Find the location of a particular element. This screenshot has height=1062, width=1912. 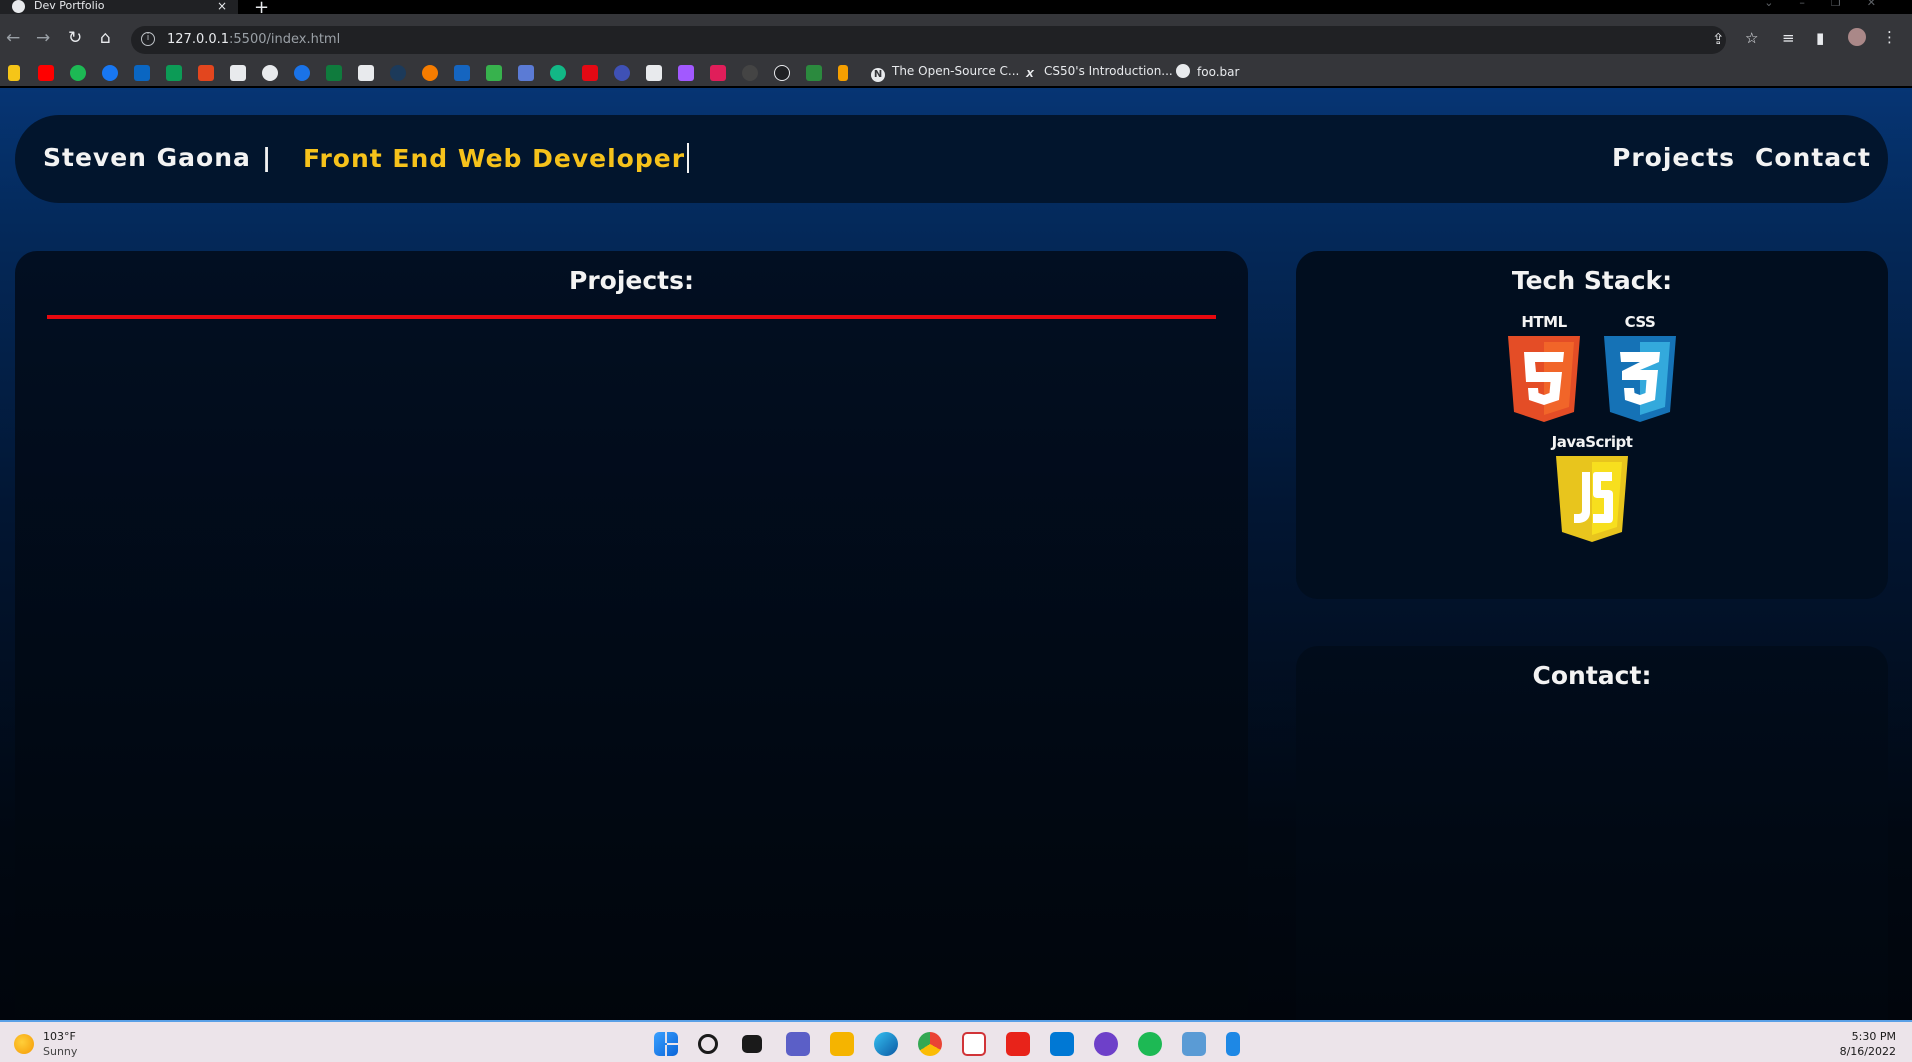

vscode-icon is located at coordinates (1062, 1044).